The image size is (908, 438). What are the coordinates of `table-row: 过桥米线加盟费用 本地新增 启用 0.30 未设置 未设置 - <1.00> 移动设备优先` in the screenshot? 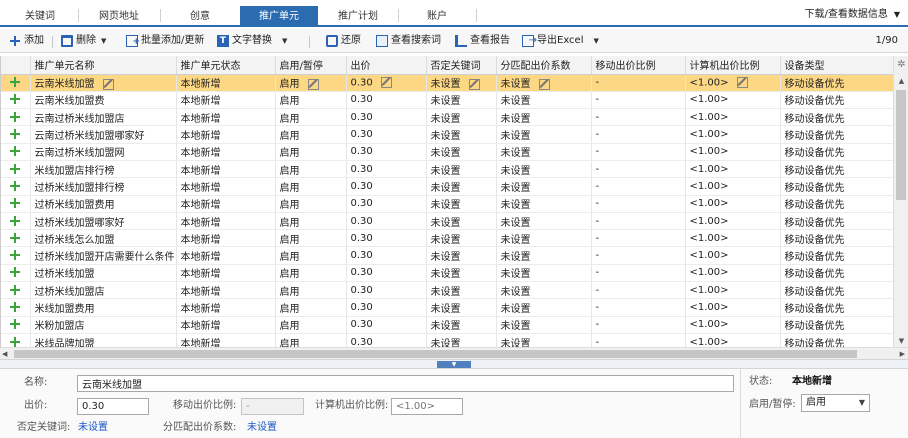 It's located at (447, 204).